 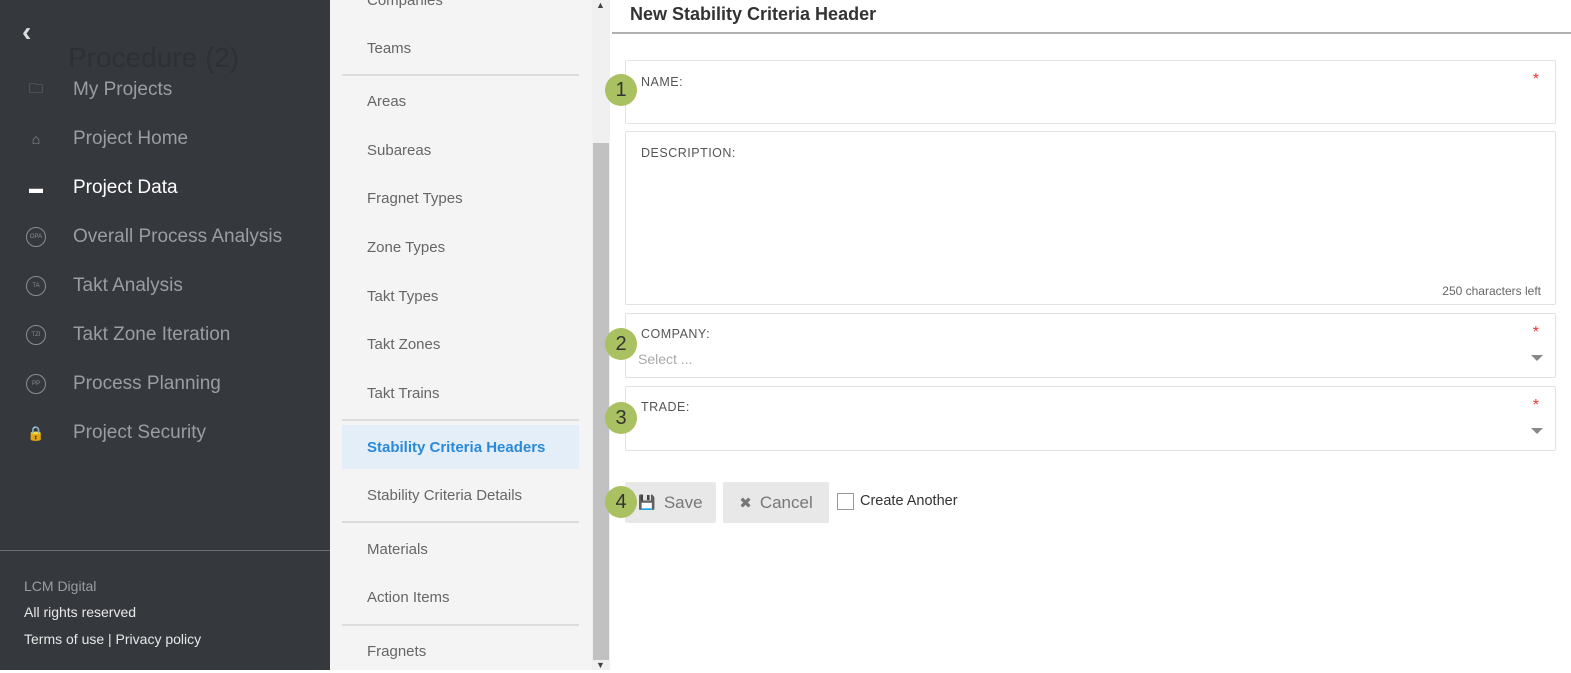 I want to click on menu-item-subareas: Subareas, so click(x=460, y=150).